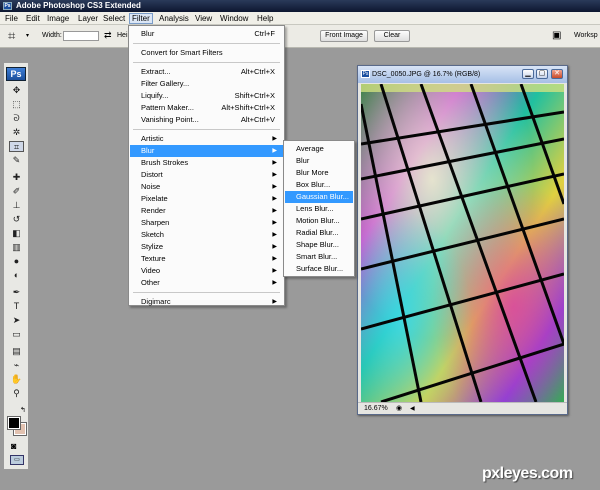 Image resolution: width=600 pixels, height=490 pixels. I want to click on workspace-label: Worksp, so click(586, 35).